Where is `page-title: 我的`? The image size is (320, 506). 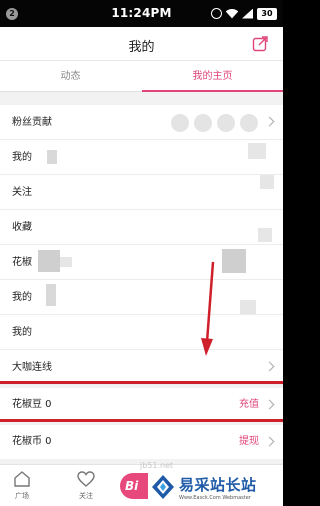
page-title: 我的 is located at coordinates (141, 47).